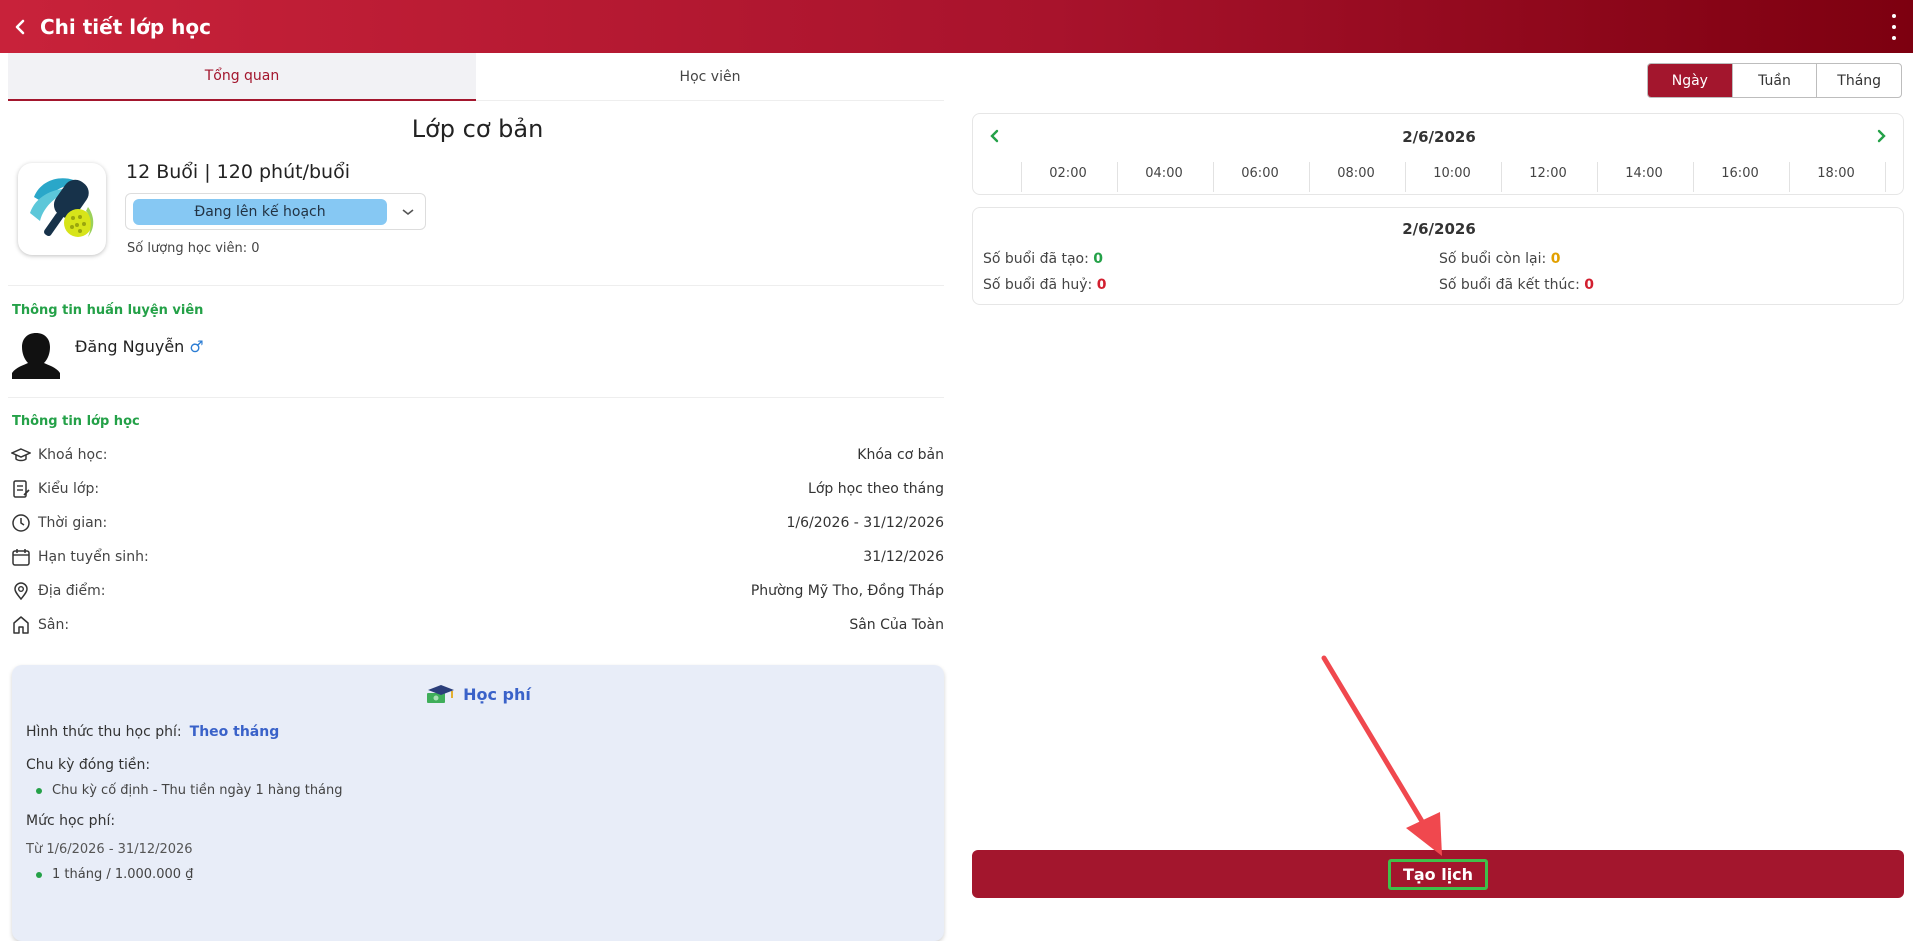  Describe the element at coordinates (477, 455) in the screenshot. I see `info-row-course: Khoá học: Khóa cơ bản` at that location.